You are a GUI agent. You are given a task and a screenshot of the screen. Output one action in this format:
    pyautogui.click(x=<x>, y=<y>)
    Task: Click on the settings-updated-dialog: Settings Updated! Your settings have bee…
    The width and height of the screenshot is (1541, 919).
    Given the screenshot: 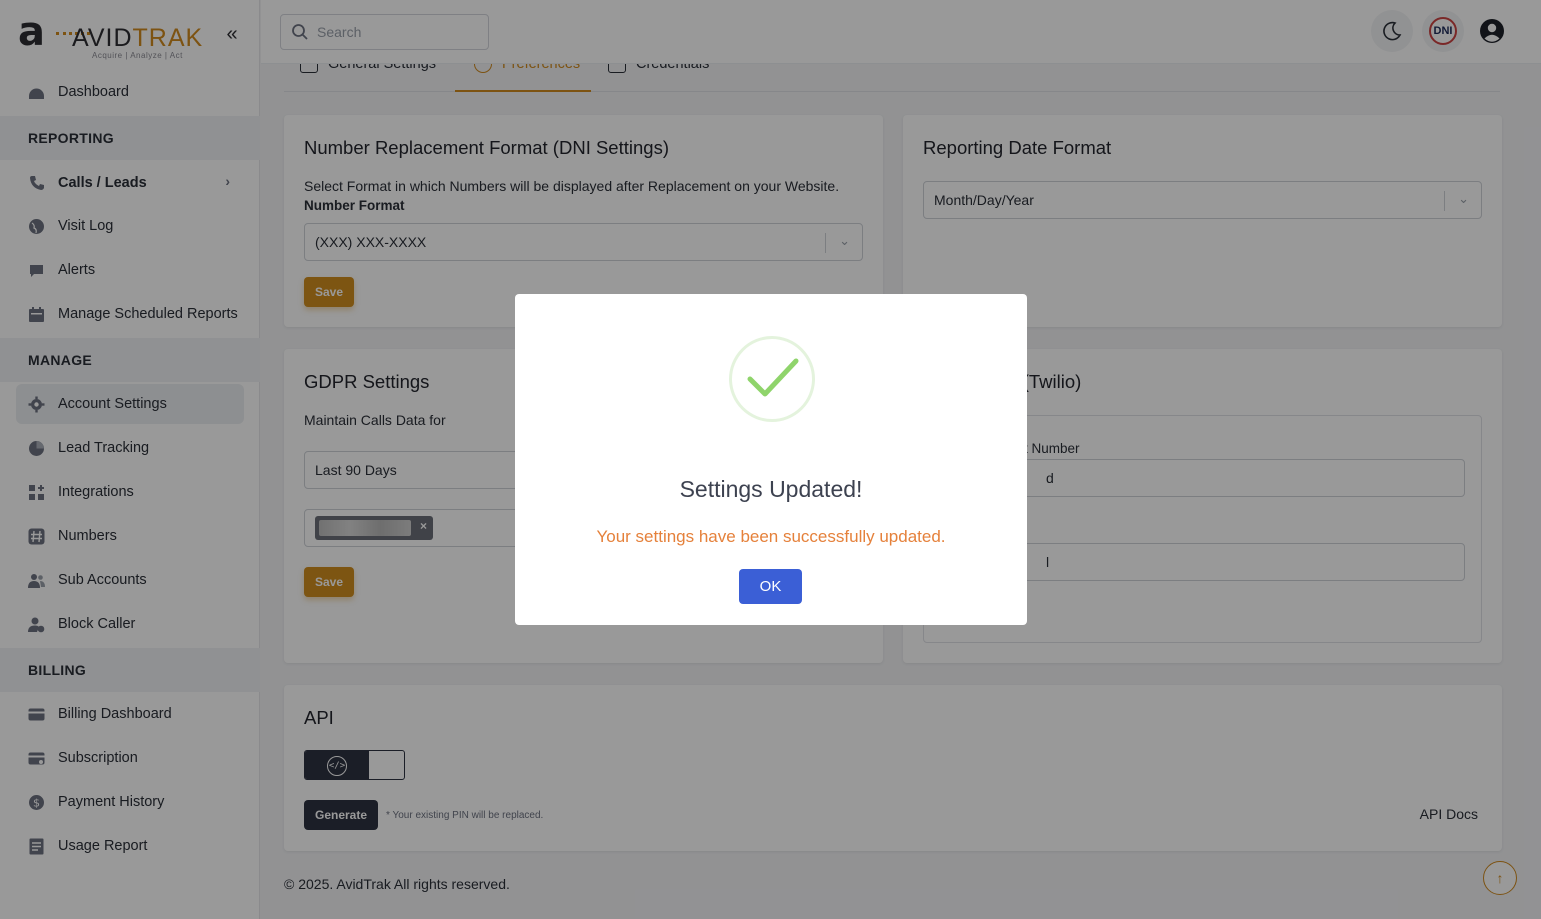 What is the action you would take?
    pyautogui.click(x=771, y=459)
    